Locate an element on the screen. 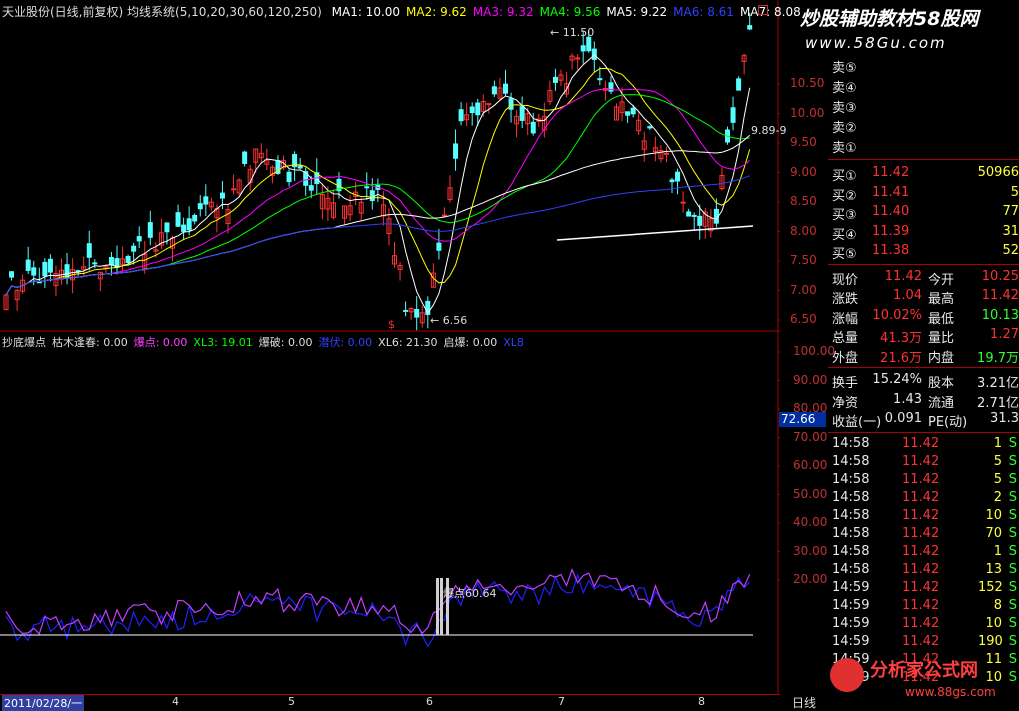 This screenshot has height=711, width=1019. buy-row: 买⑤ 11.38 52 is located at coordinates (923, 252).